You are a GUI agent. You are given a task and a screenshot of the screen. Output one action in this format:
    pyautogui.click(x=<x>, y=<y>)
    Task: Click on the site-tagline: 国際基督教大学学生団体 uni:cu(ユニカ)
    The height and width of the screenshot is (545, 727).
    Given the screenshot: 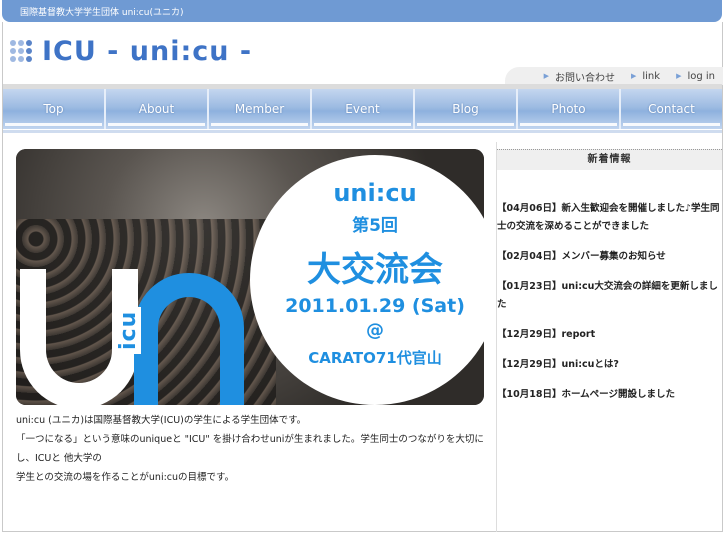 What is the action you would take?
    pyautogui.click(x=102, y=13)
    